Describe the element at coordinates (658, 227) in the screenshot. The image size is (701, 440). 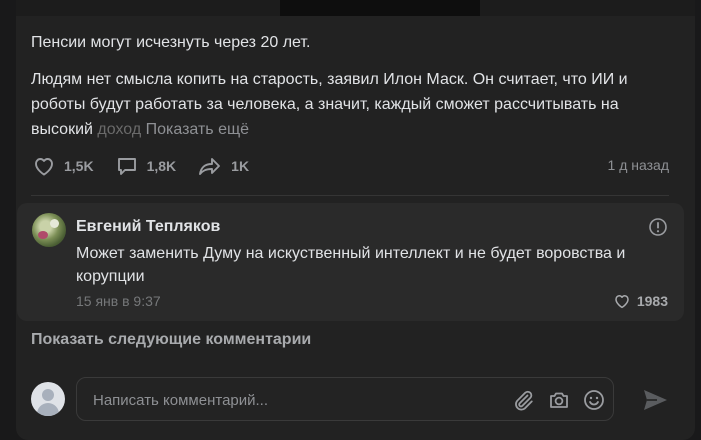
I see `exclamation-circle-icon` at that location.